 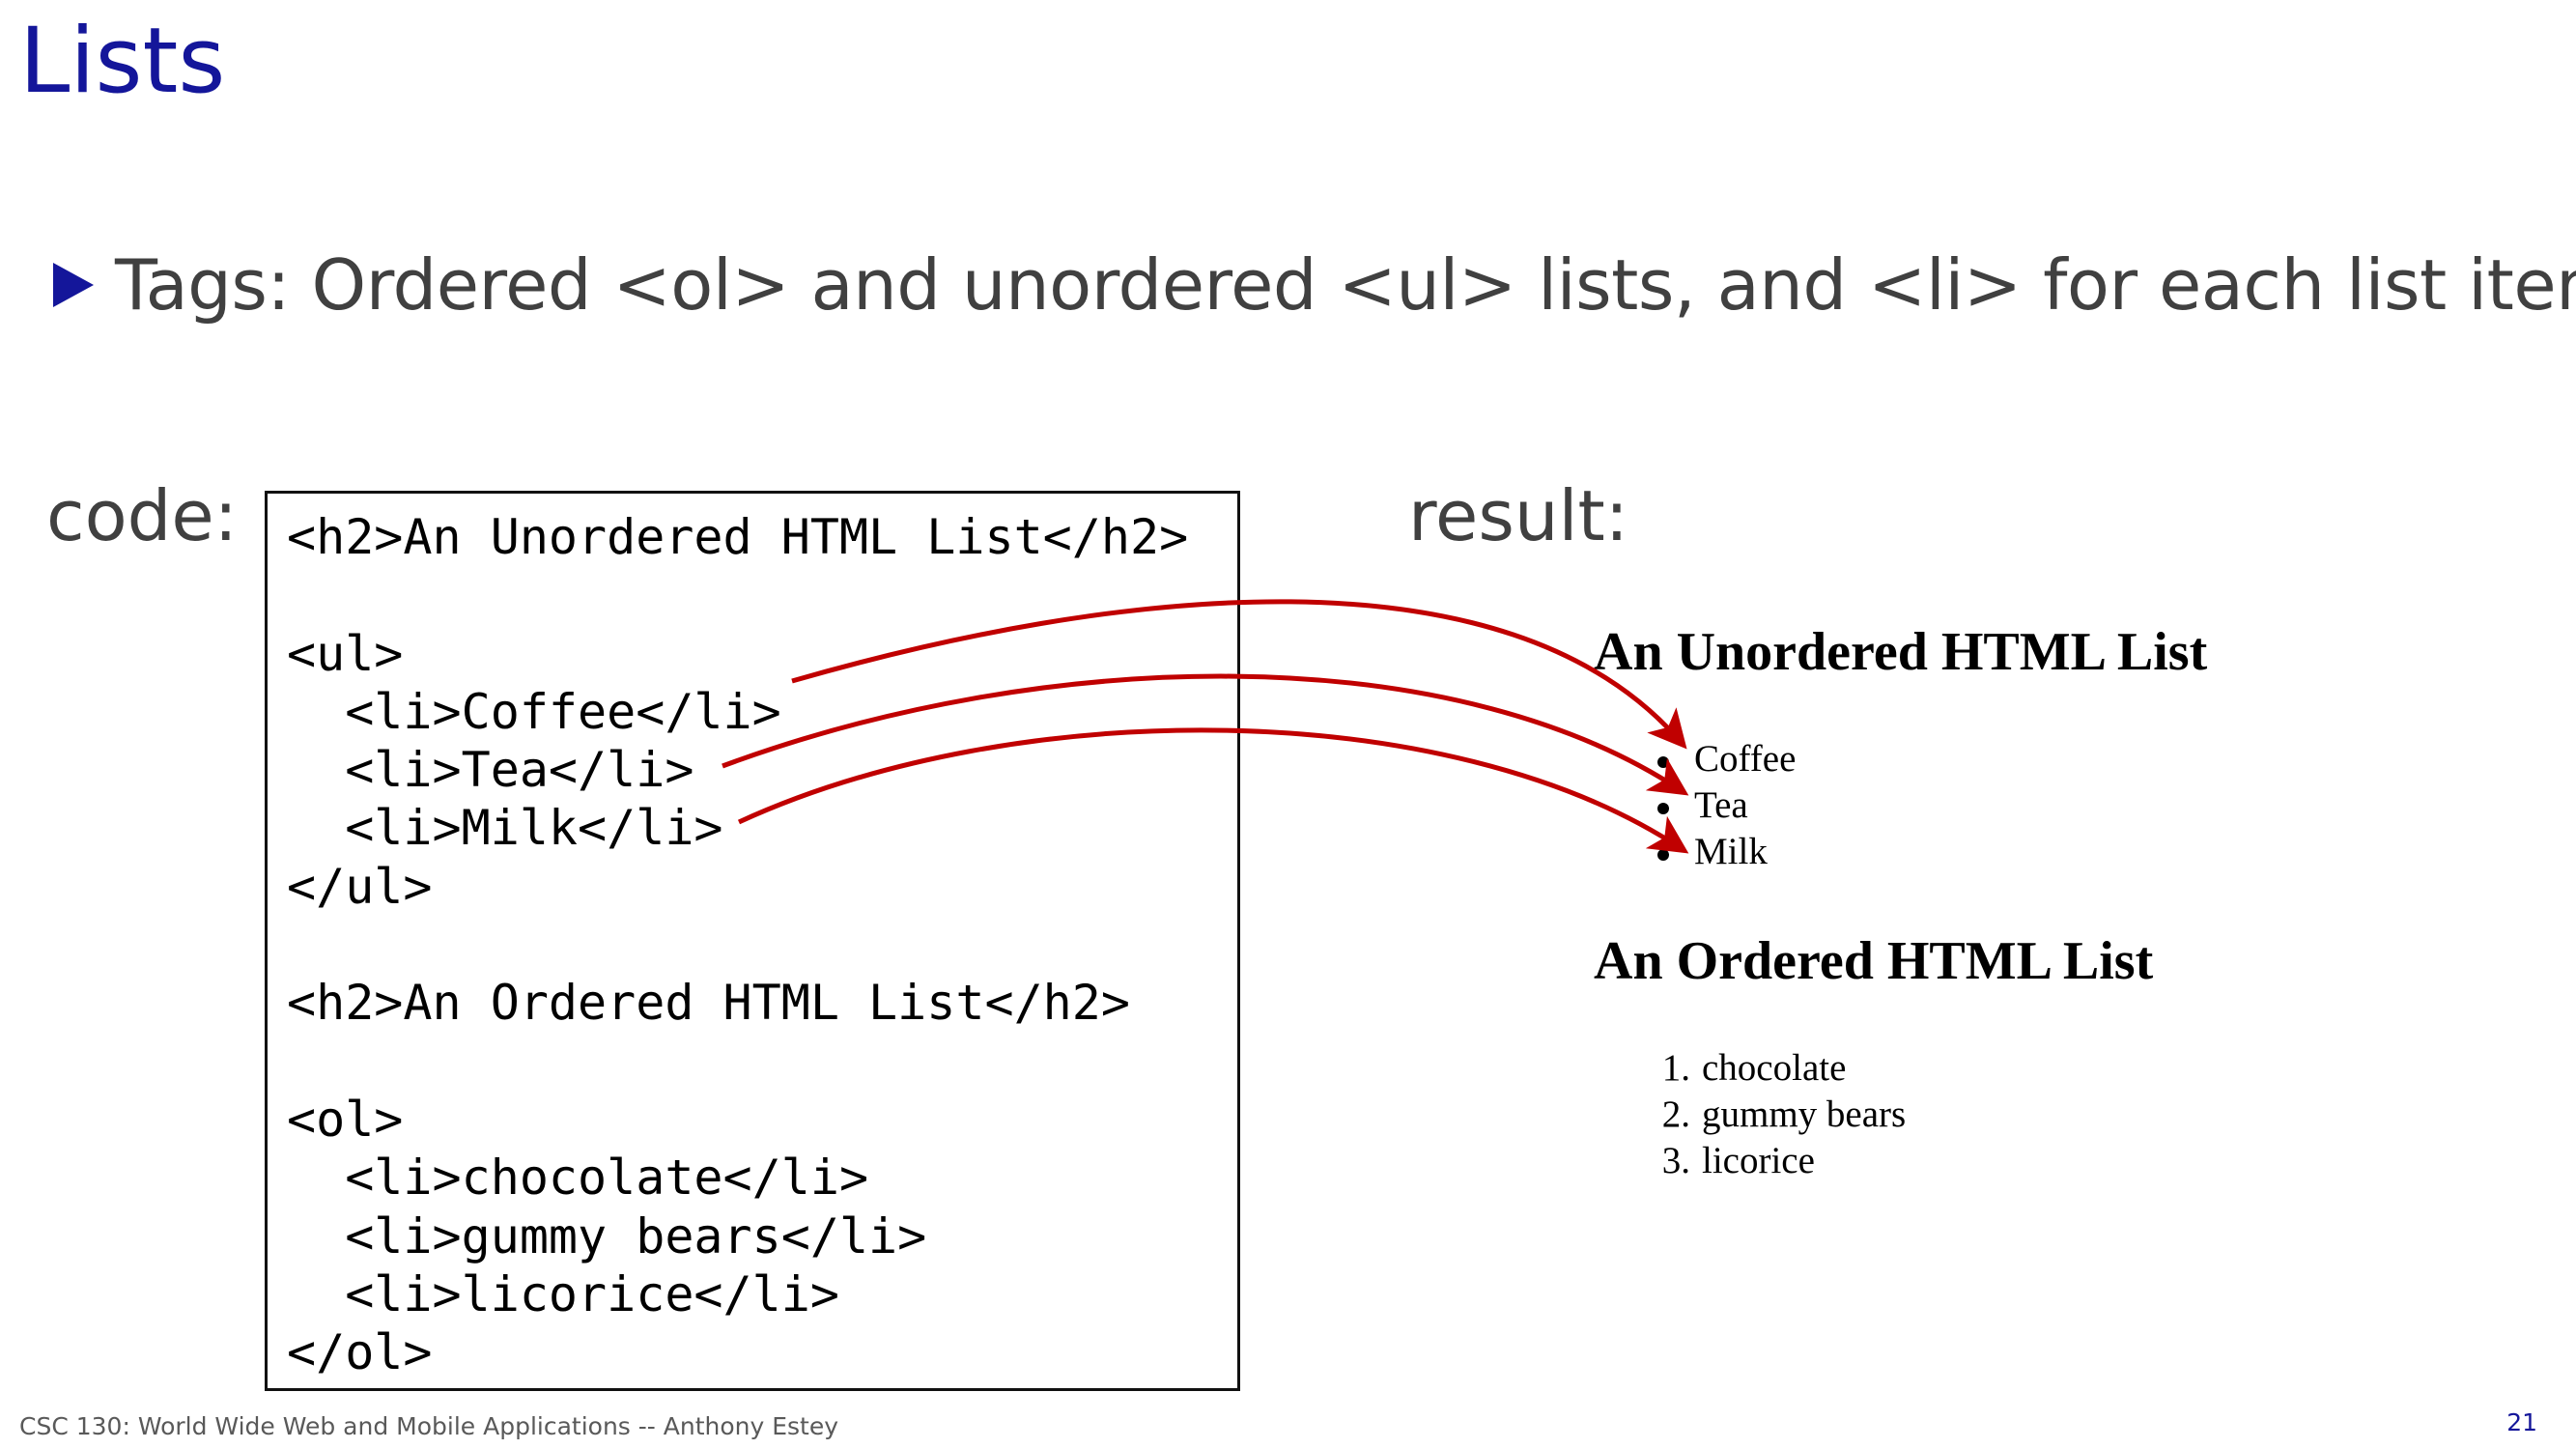 What do you see at coordinates (534, 711) in the screenshot?
I see `code-line: <li>Coffee</li>` at bounding box center [534, 711].